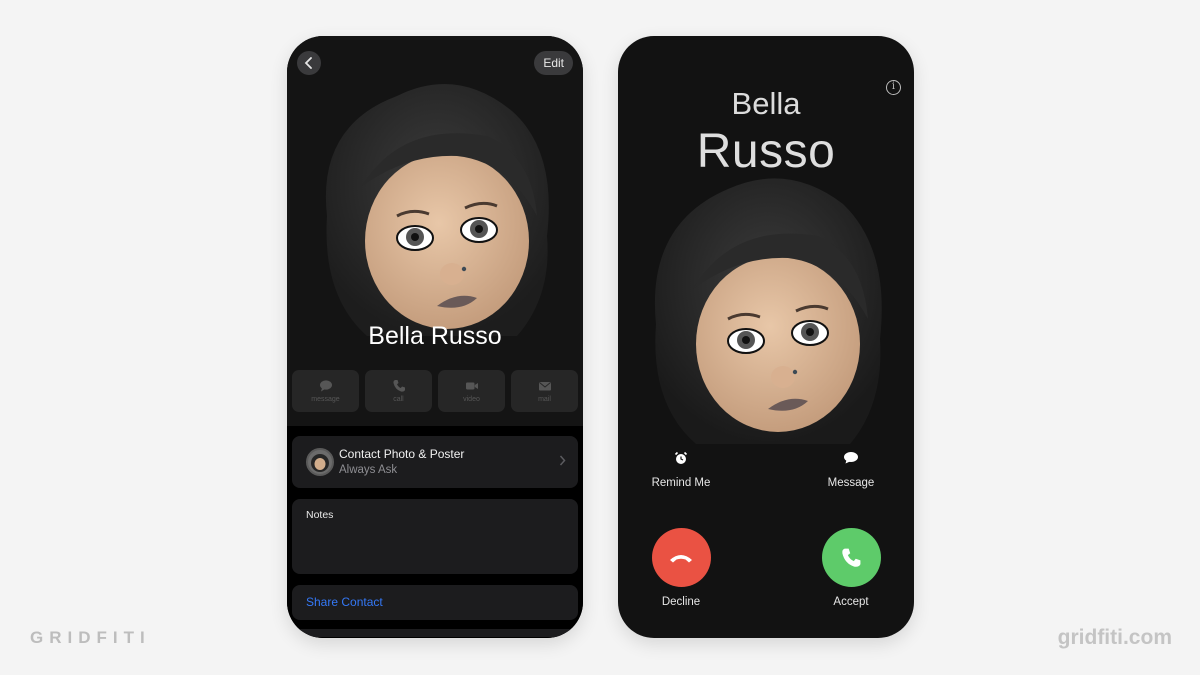 This screenshot has width=1200, height=675. Describe the element at coordinates (435, 602) in the screenshot. I see `share-contact-button: Share Contact` at that location.